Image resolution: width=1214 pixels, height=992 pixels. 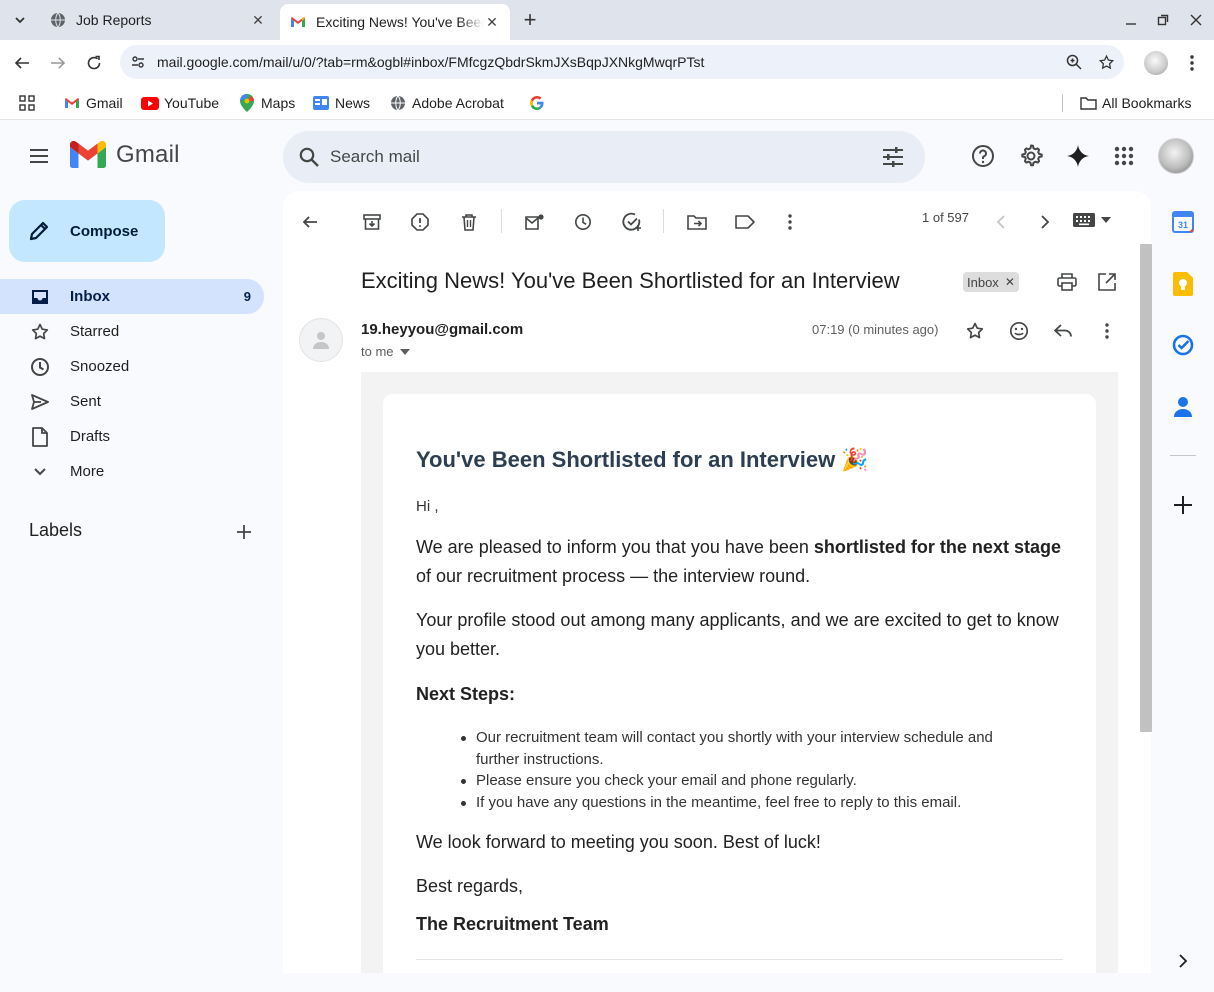 What do you see at coordinates (1045, 222) in the screenshot?
I see `older-button` at bounding box center [1045, 222].